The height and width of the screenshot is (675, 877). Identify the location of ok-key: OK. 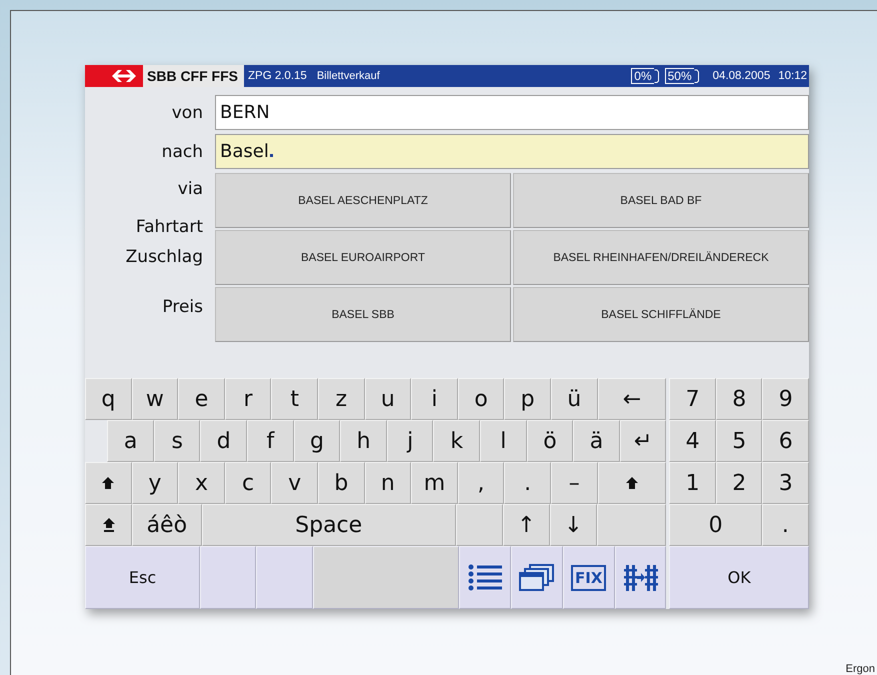
(739, 577).